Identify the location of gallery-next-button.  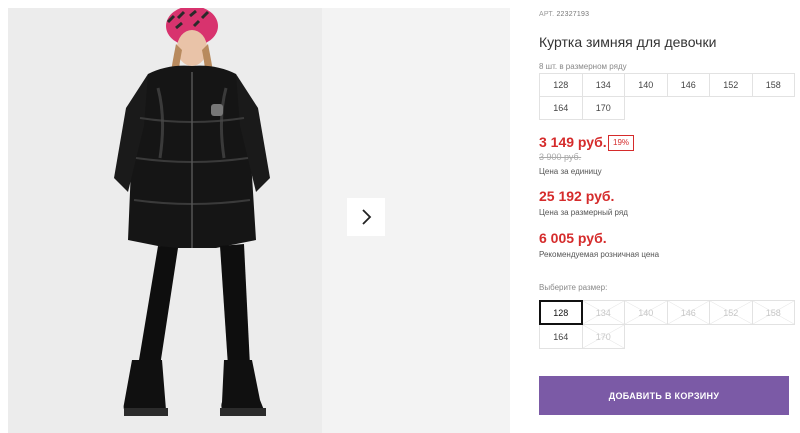
(366, 217).